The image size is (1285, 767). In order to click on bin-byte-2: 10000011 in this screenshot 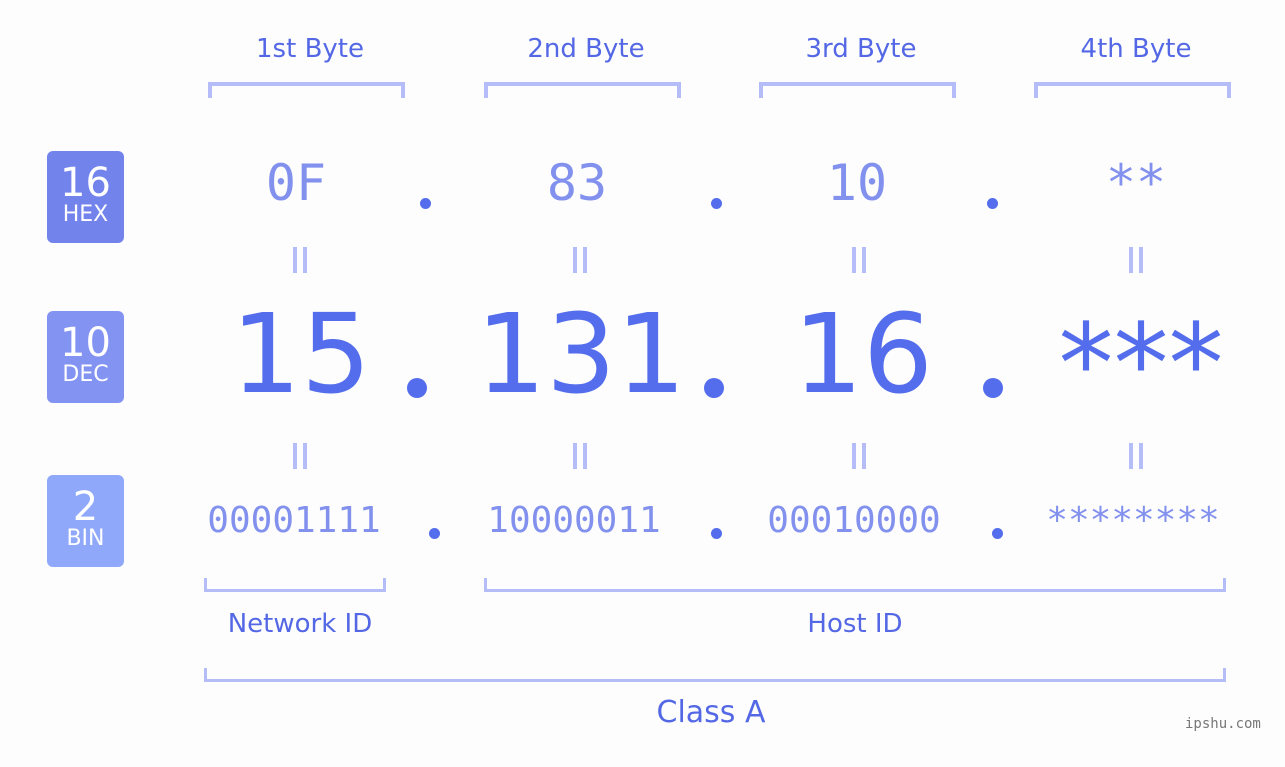, I will do `click(574, 520)`.